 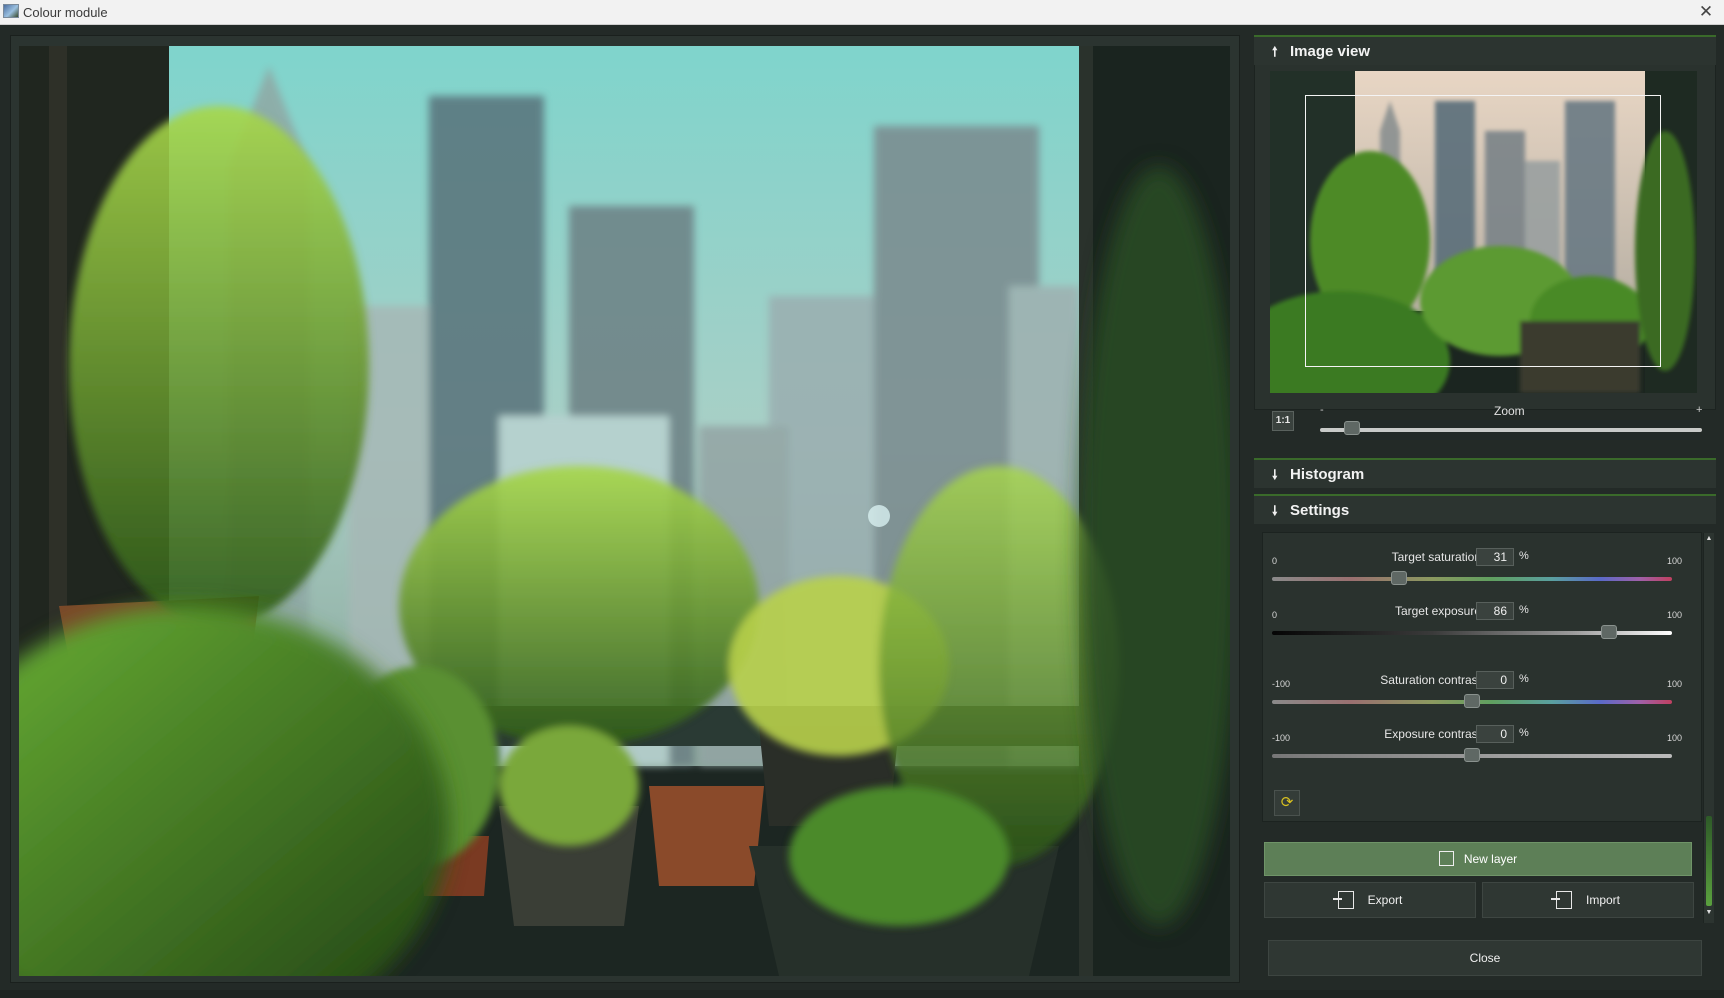 What do you see at coordinates (1490, 859) in the screenshot?
I see `new-layer-label: New layer` at bounding box center [1490, 859].